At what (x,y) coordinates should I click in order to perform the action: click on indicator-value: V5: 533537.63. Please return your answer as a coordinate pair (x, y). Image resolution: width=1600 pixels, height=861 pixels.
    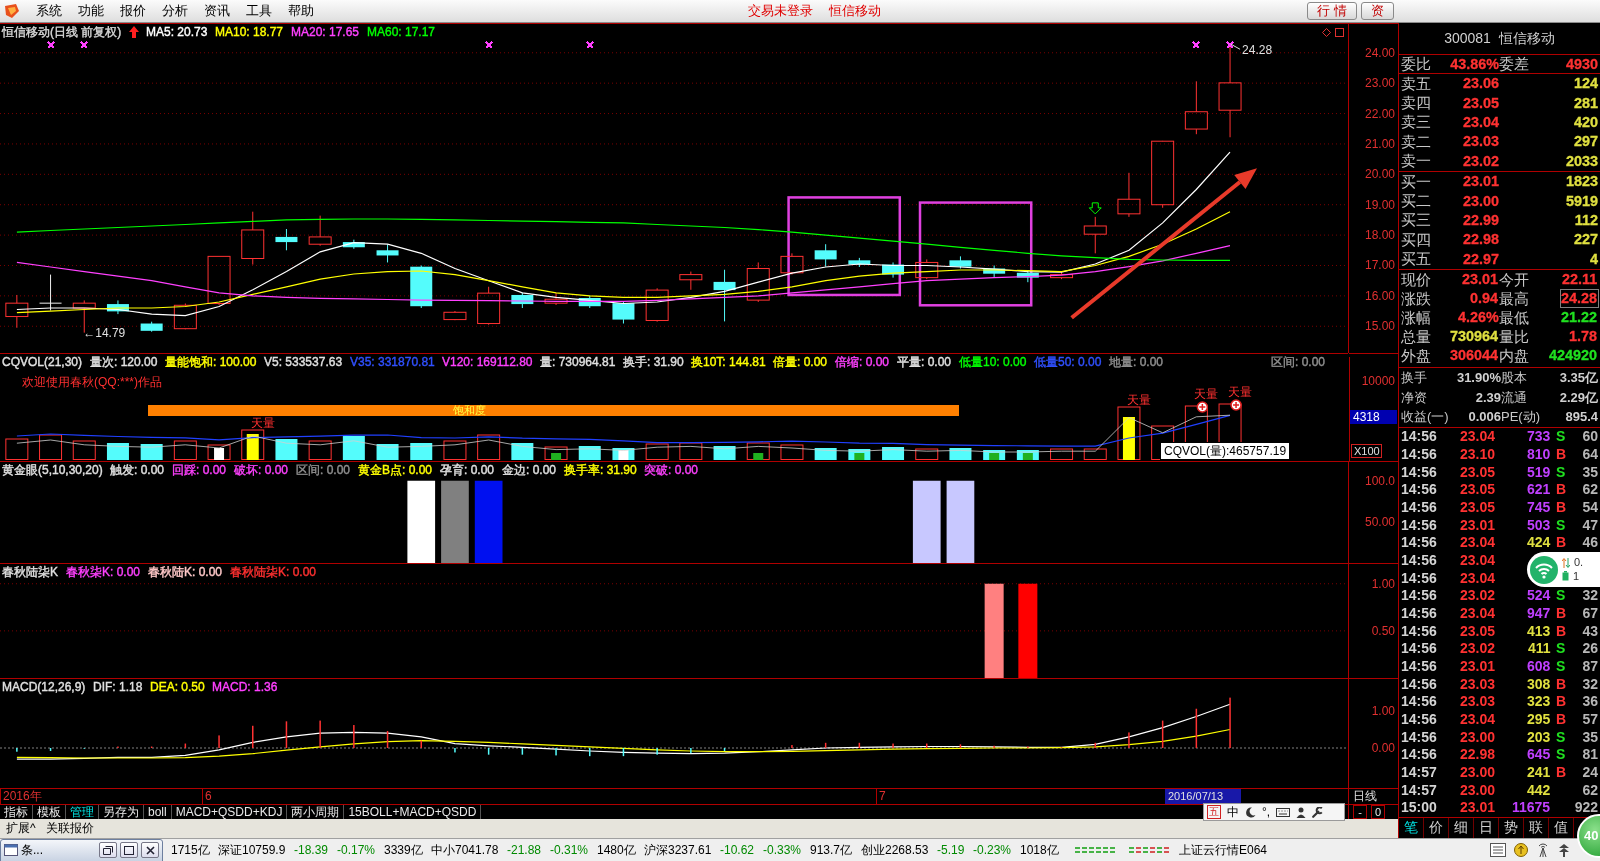
    Looking at the image, I should click on (303, 362).